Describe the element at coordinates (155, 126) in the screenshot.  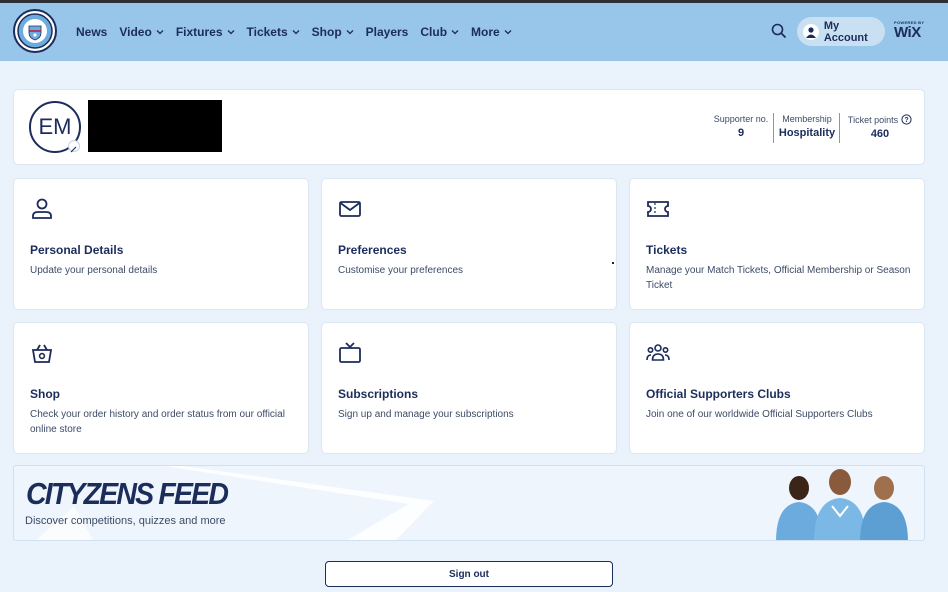
I see `redacted-name` at that location.